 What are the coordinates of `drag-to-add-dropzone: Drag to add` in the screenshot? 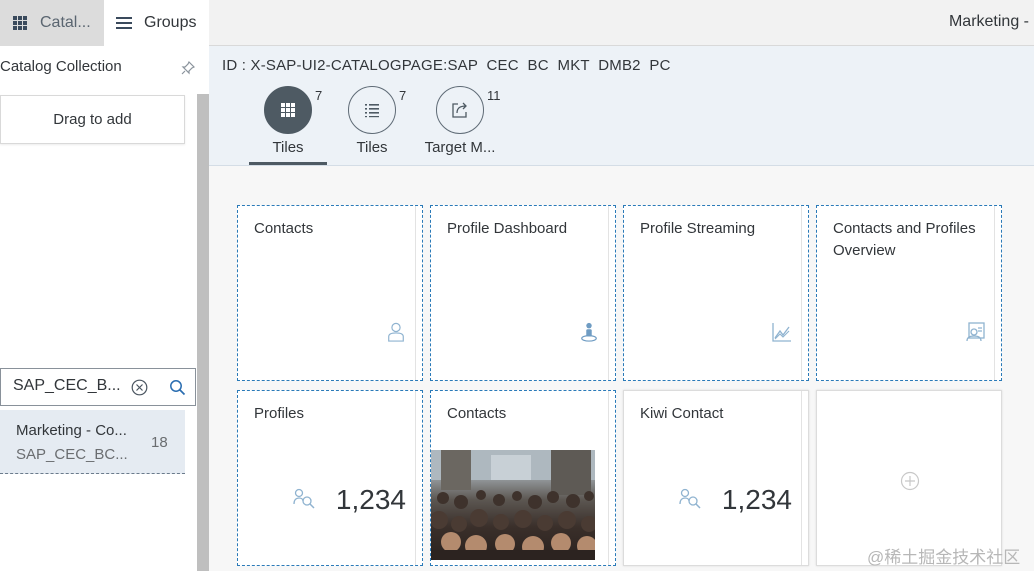 It's located at (92, 119).